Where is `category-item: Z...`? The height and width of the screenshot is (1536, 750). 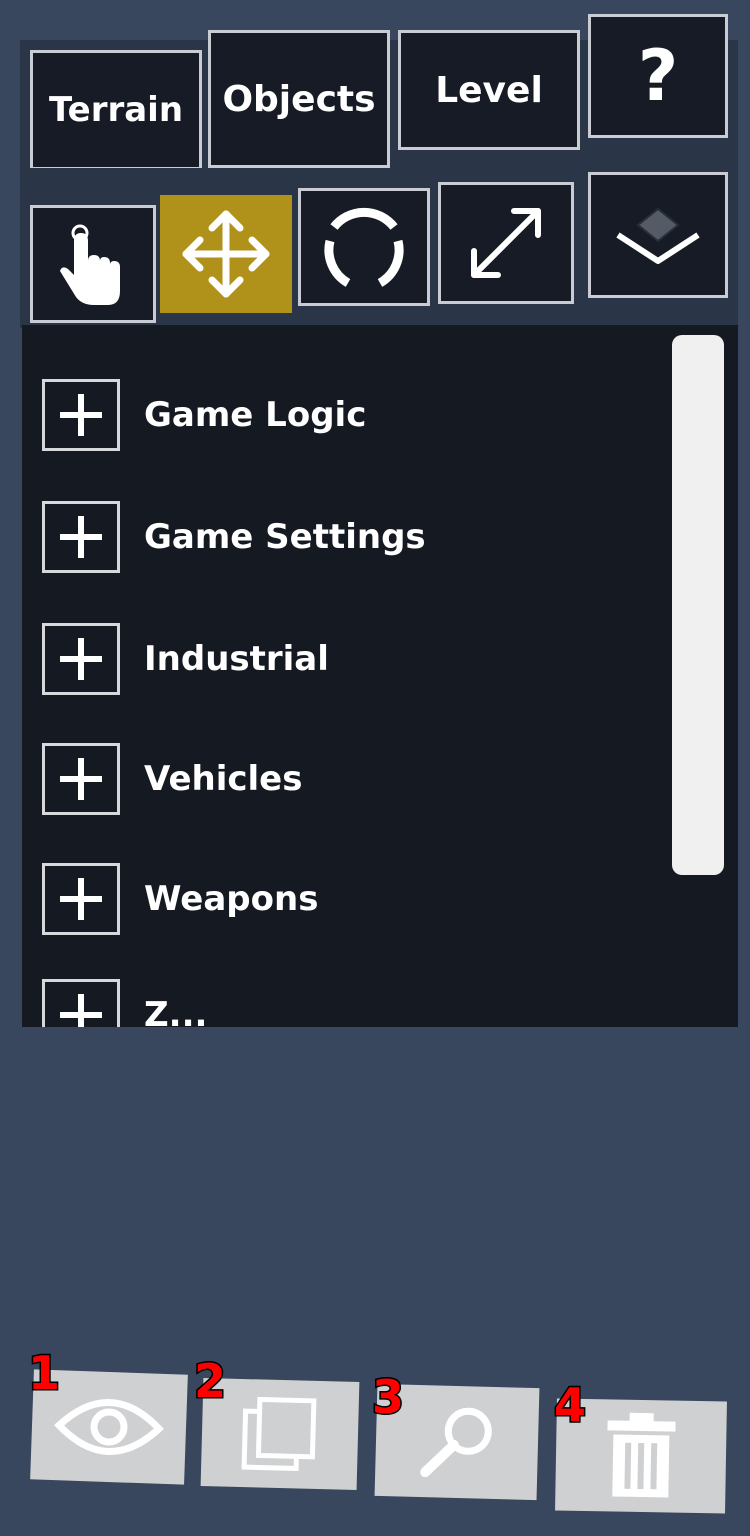
category-item: Z... is located at coordinates (124, 1001).